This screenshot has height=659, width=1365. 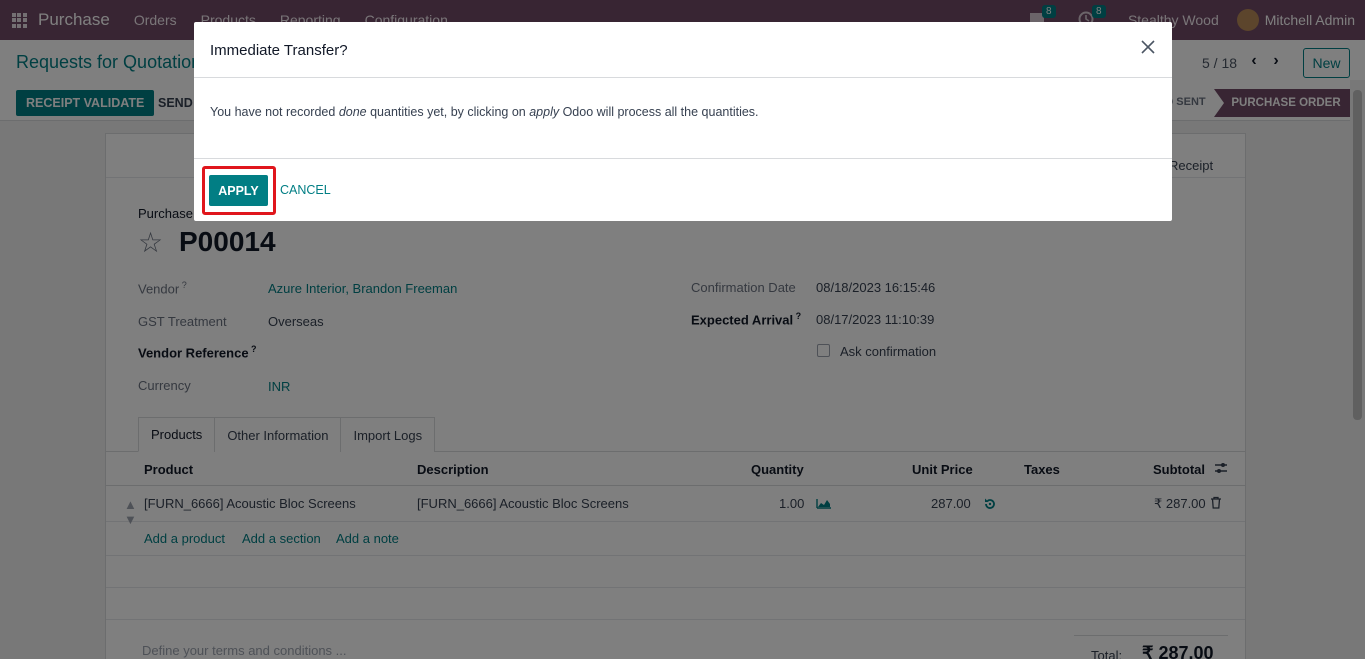 What do you see at coordinates (683, 50) in the screenshot?
I see `dialog-header: Immediate Transfer?` at bounding box center [683, 50].